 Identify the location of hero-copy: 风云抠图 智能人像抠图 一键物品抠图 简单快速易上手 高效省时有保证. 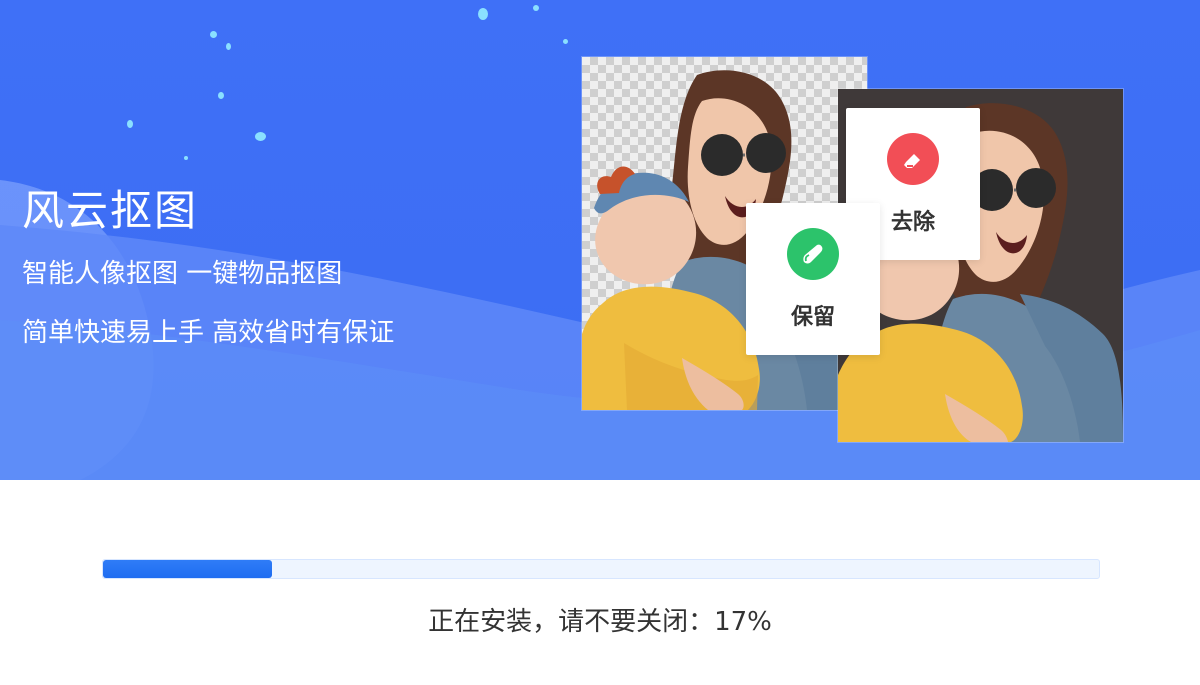
(208, 280).